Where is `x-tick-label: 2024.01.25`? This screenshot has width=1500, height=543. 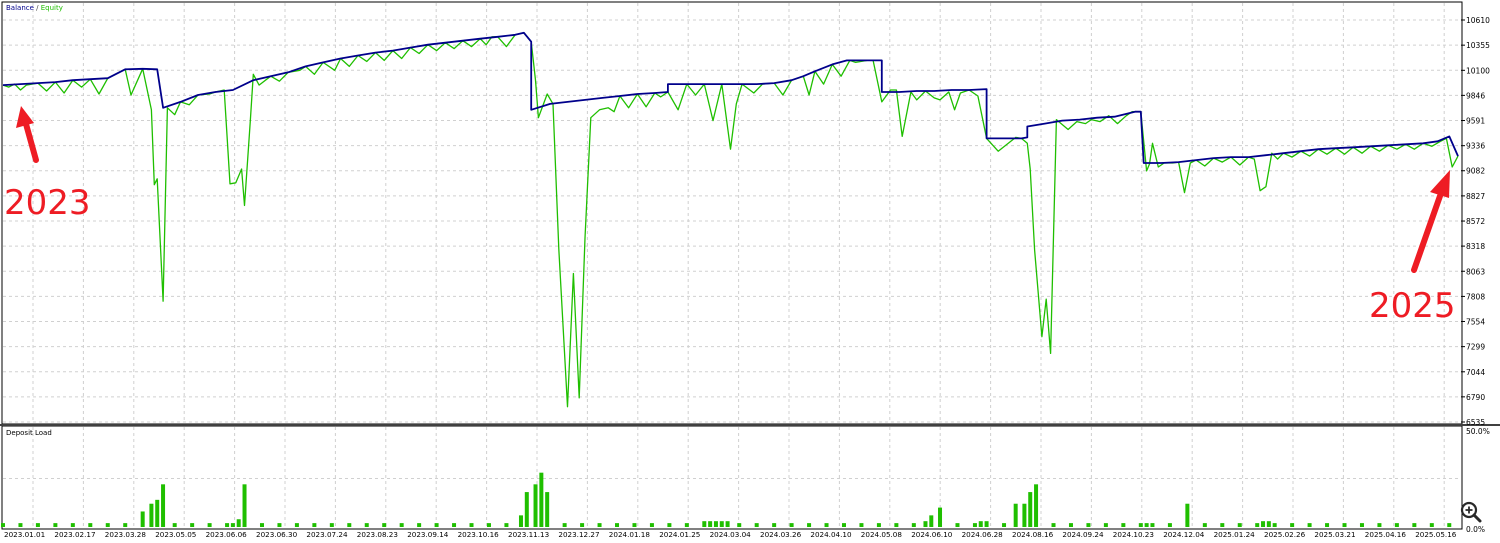 x-tick-label: 2024.01.25 is located at coordinates (679, 534).